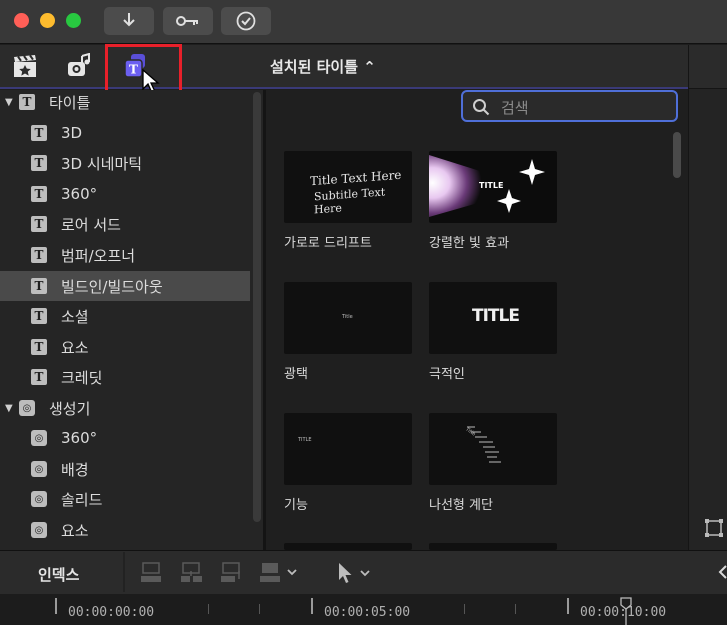 Image resolution: width=727 pixels, height=625 pixels. I want to click on sidebar-item-label: 타이틀, so click(70, 102).